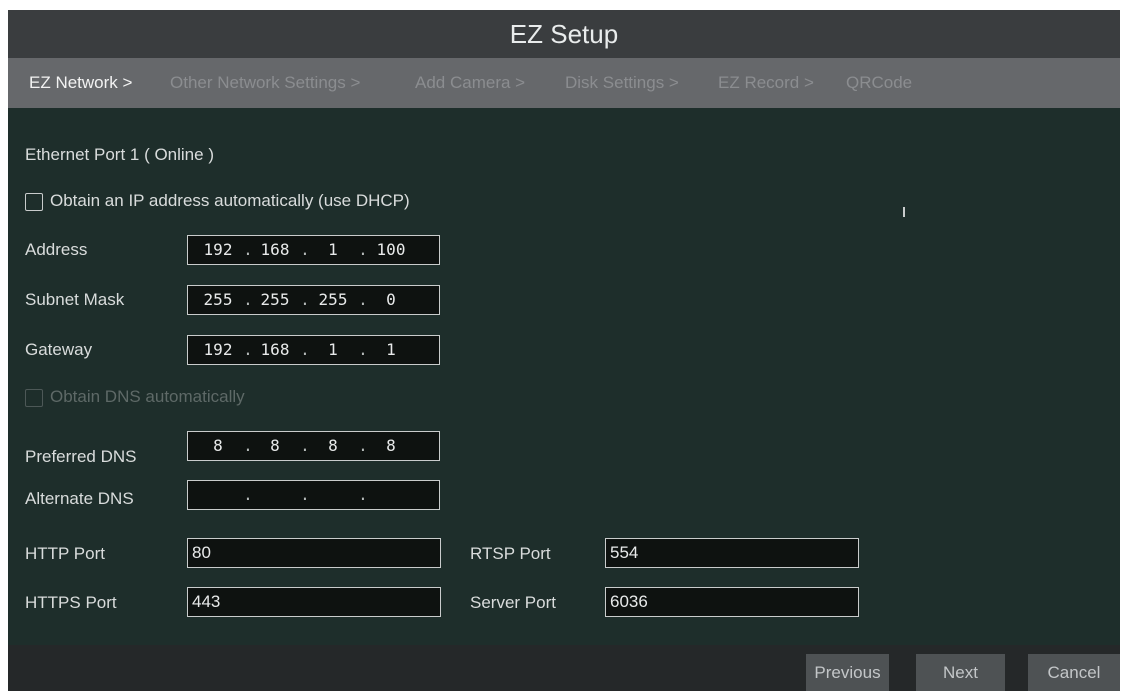 This screenshot has height=691, width=1127. I want to click on dhcp-checkbox, so click(34, 202).